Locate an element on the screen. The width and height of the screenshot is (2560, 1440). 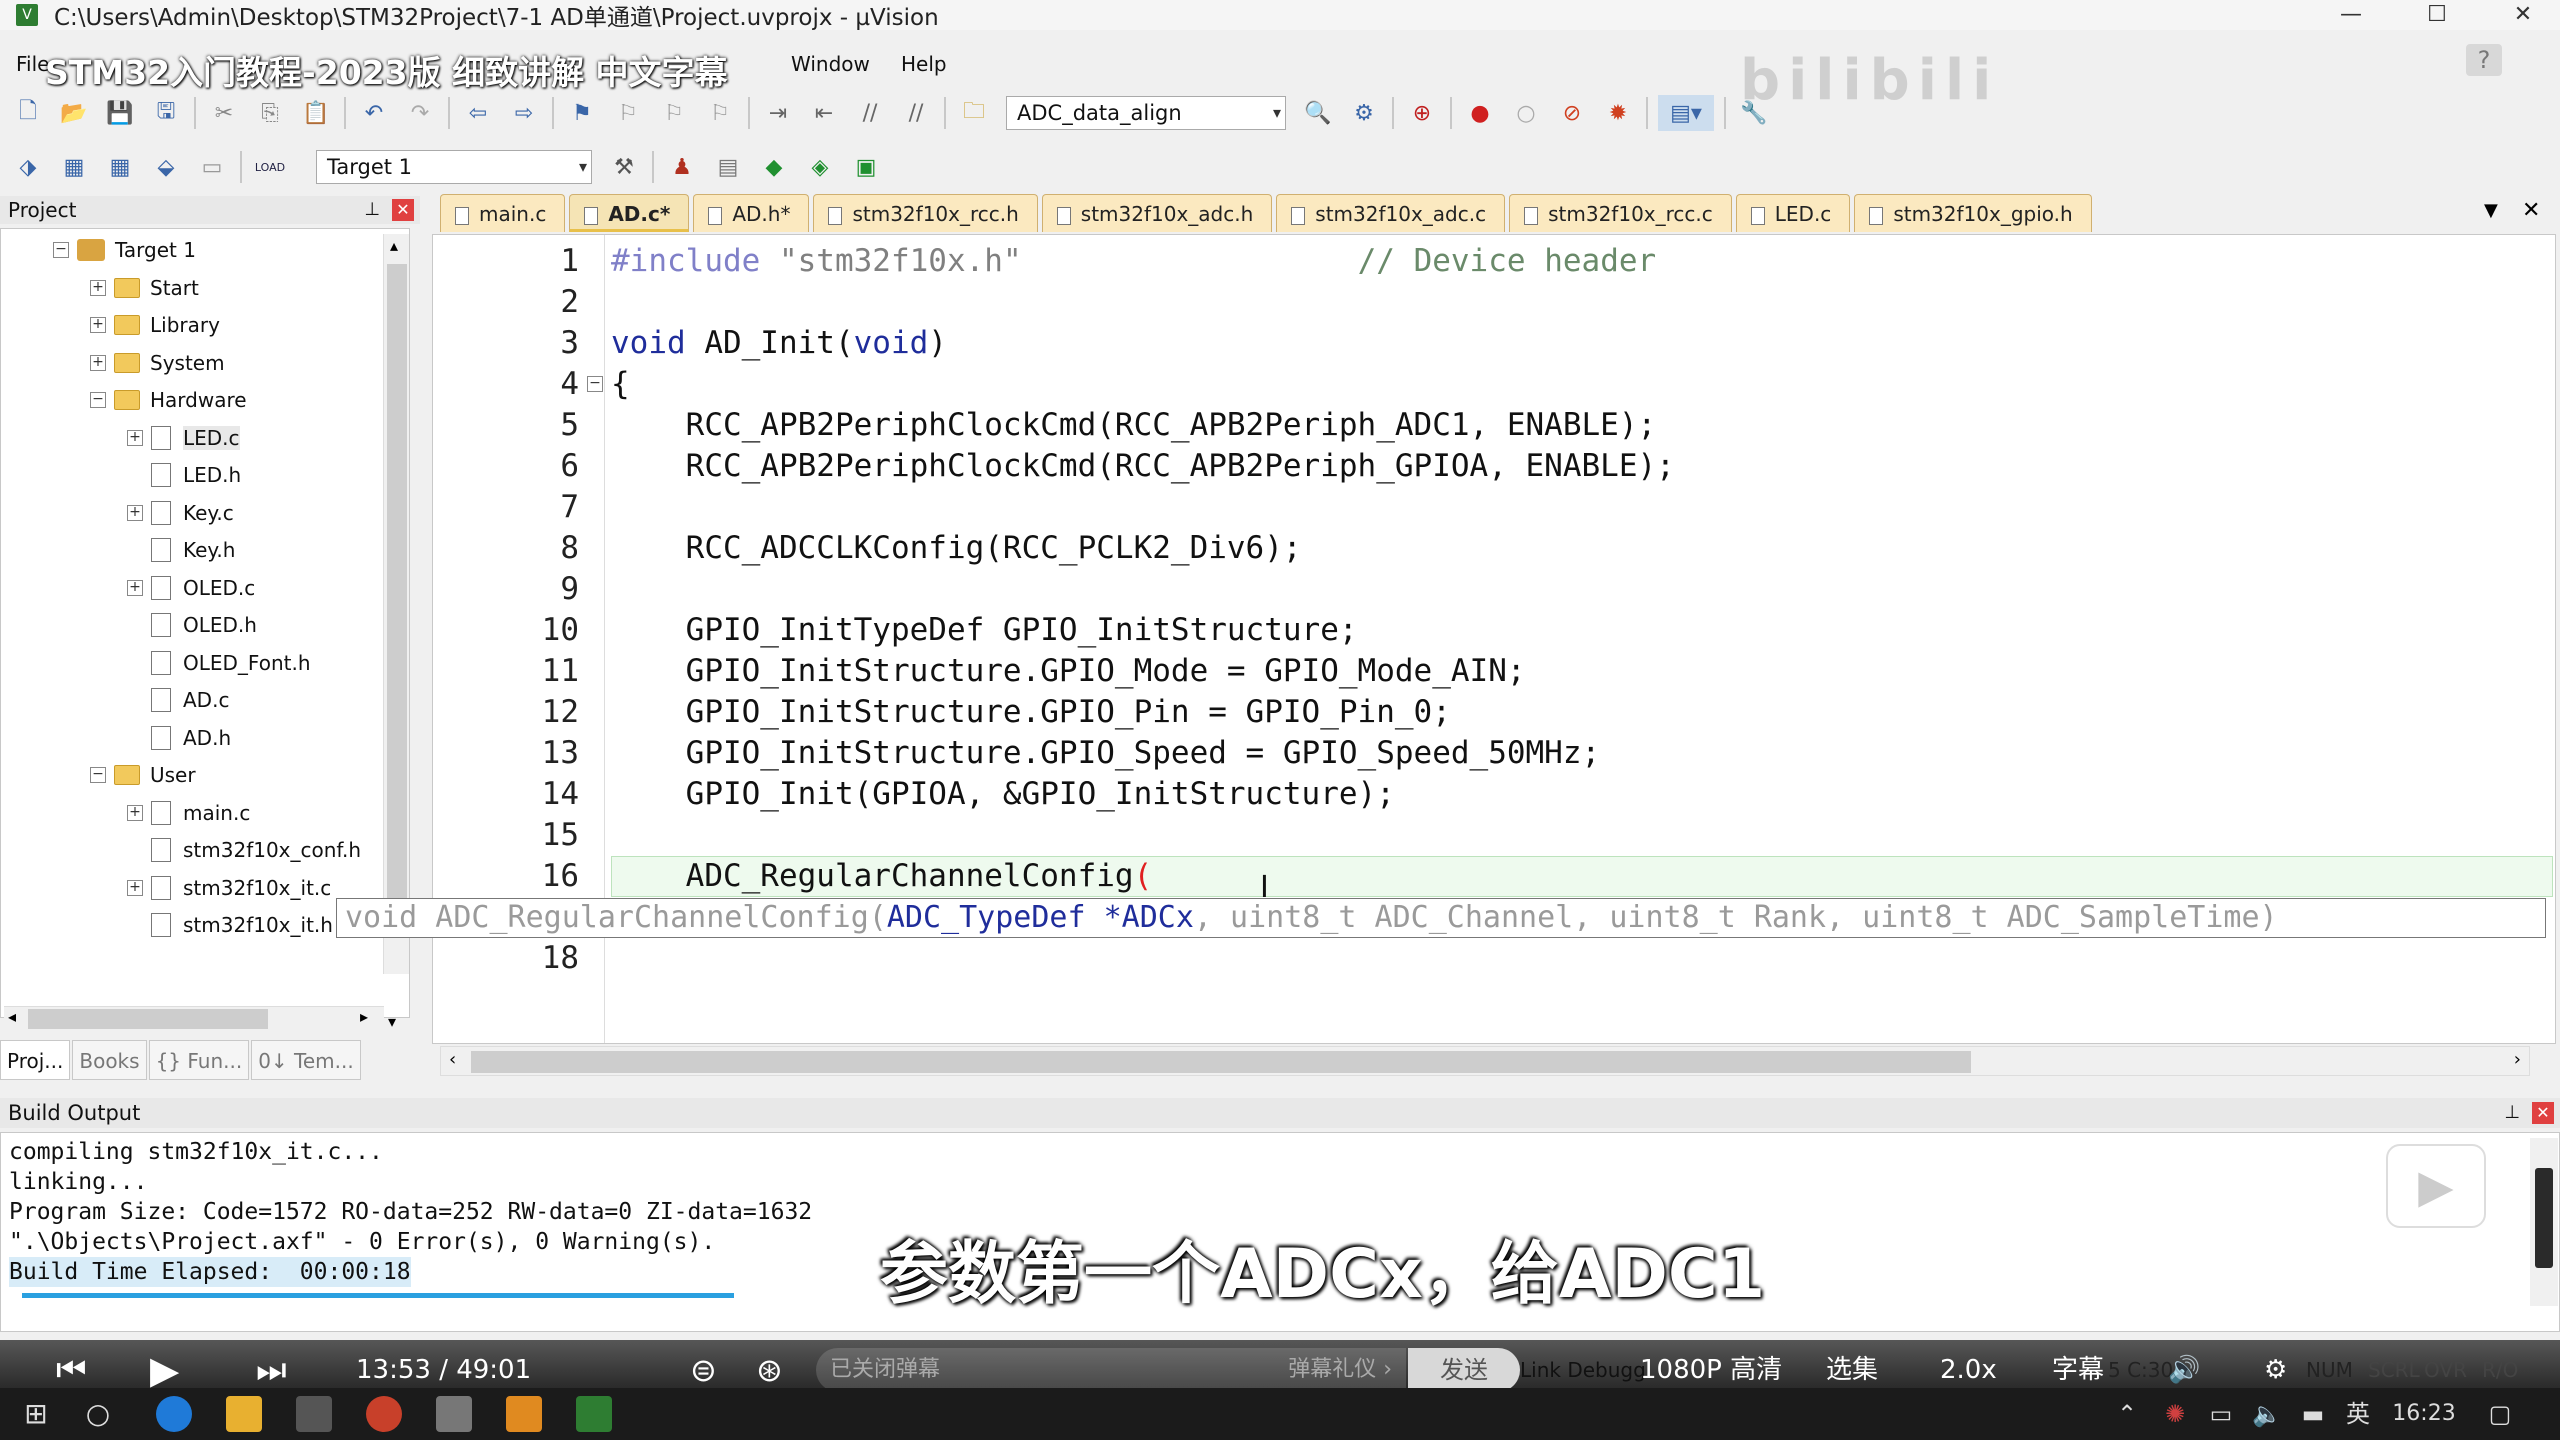
debug-session-icon: ⊕ is located at coordinates (1422, 113).